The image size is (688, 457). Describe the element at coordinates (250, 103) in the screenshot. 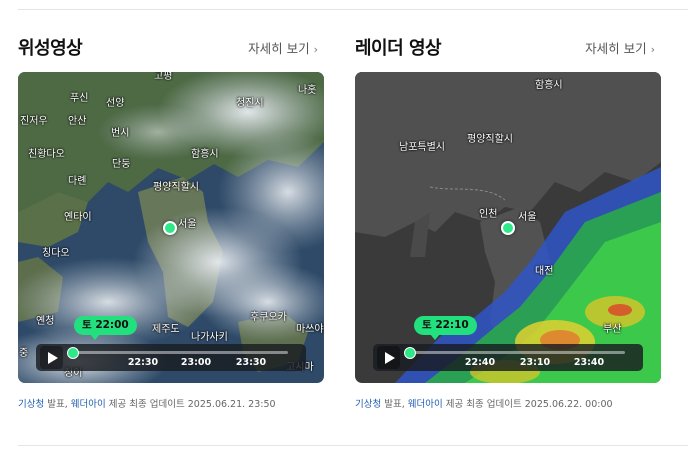

I see `map-label: 청진시` at that location.